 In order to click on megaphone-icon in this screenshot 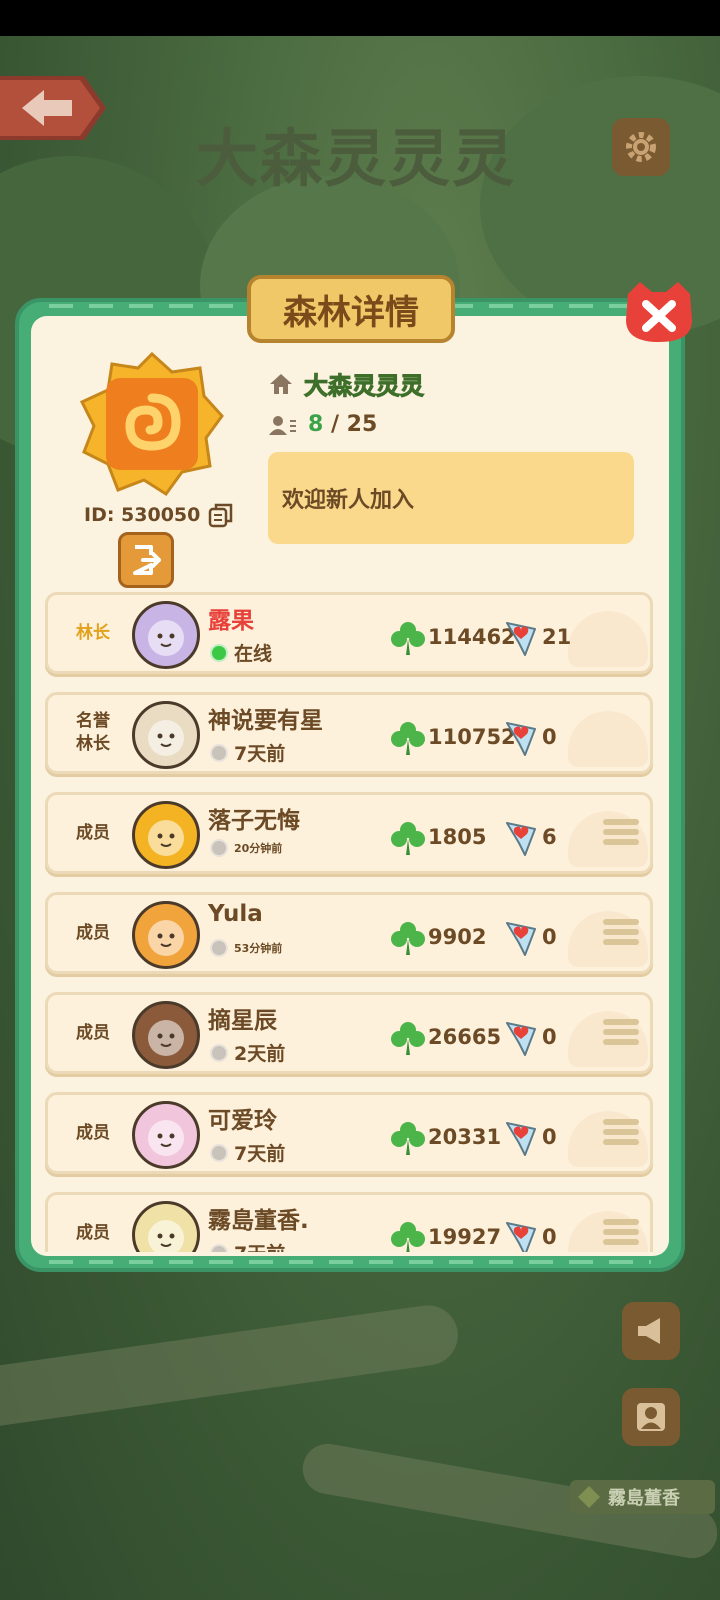, I will do `click(649, 1331)`.